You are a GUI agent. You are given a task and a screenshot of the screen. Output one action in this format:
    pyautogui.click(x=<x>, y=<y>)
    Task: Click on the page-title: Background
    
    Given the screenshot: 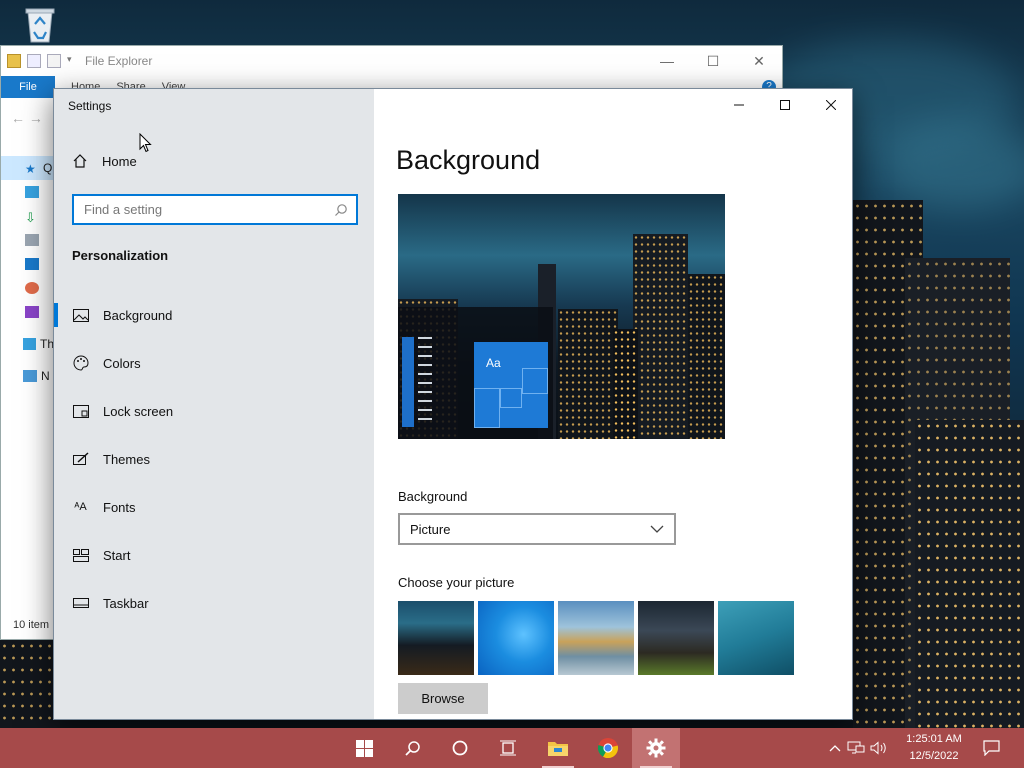 What is the action you would take?
    pyautogui.click(x=468, y=160)
    